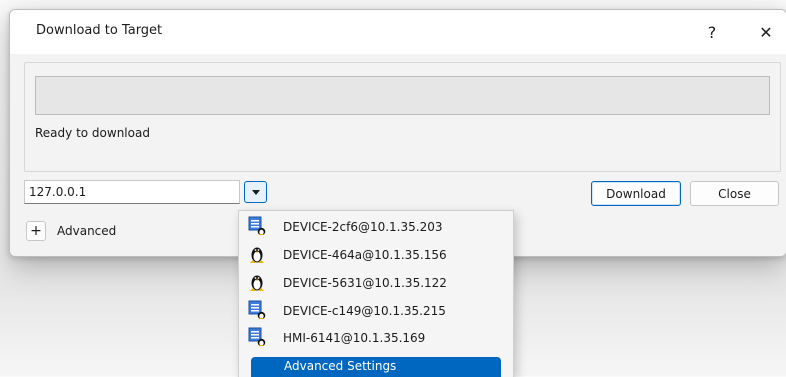  I want to click on help-button: ?, so click(712, 32).